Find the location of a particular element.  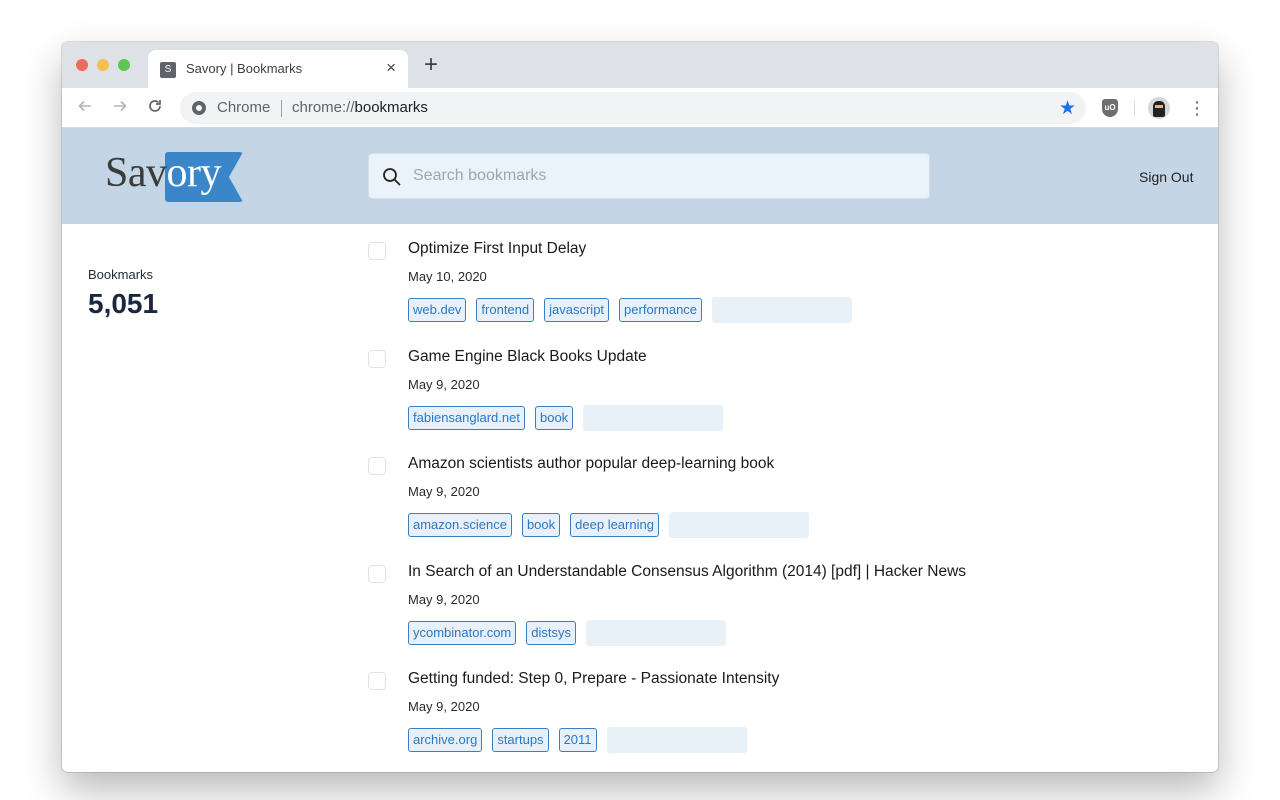

tab-savory-bookmarks: S Savory | Bookmarks × is located at coordinates (278, 69).